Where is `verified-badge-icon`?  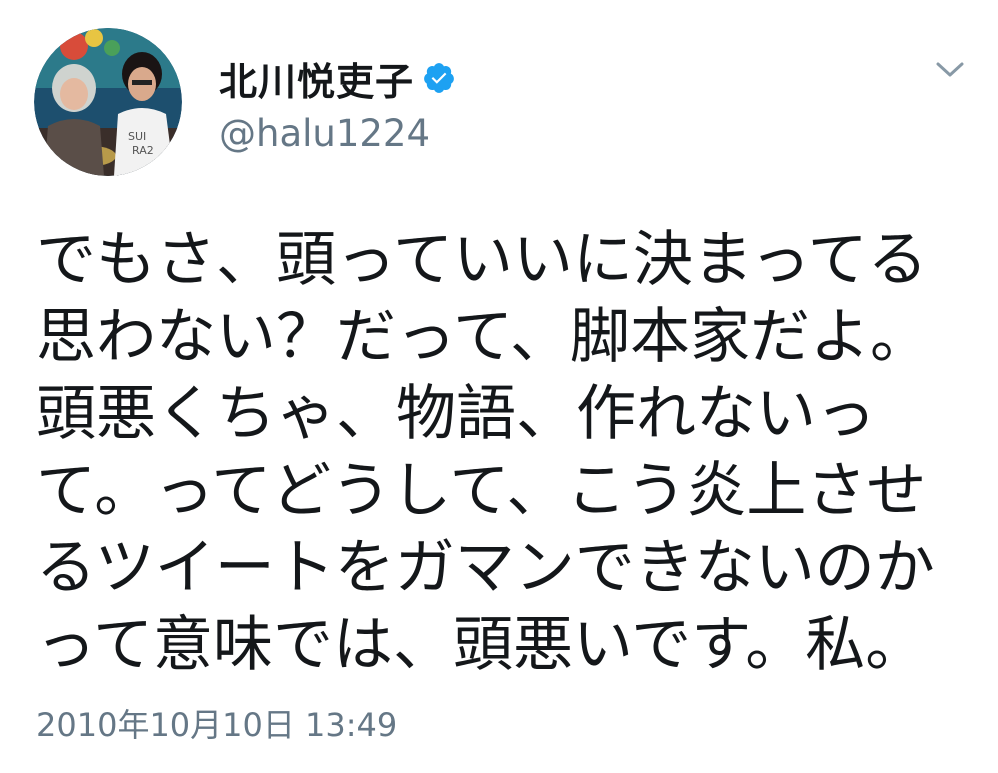
verified-badge-icon is located at coordinates (439, 78).